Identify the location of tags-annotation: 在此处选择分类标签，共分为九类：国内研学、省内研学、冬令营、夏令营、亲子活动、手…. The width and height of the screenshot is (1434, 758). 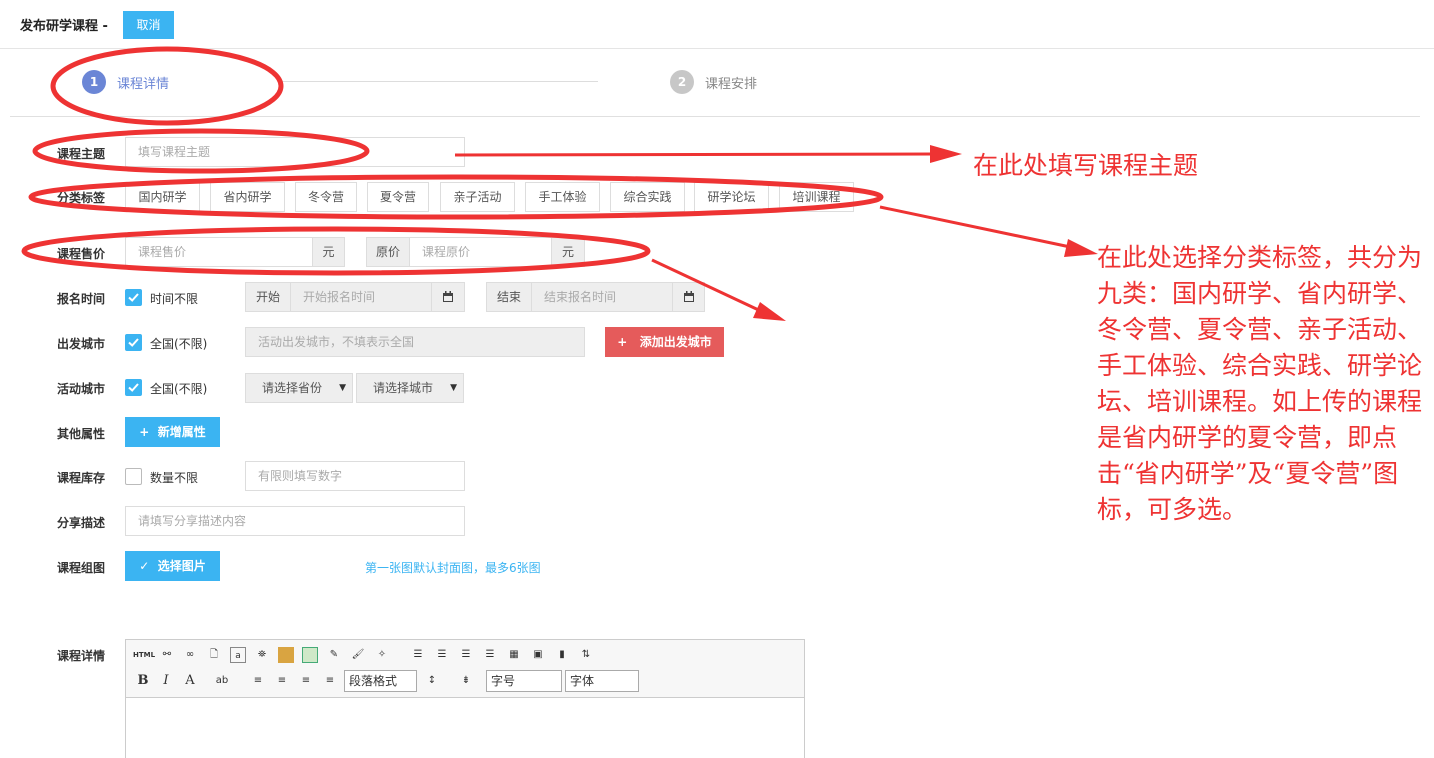
(1260, 383).